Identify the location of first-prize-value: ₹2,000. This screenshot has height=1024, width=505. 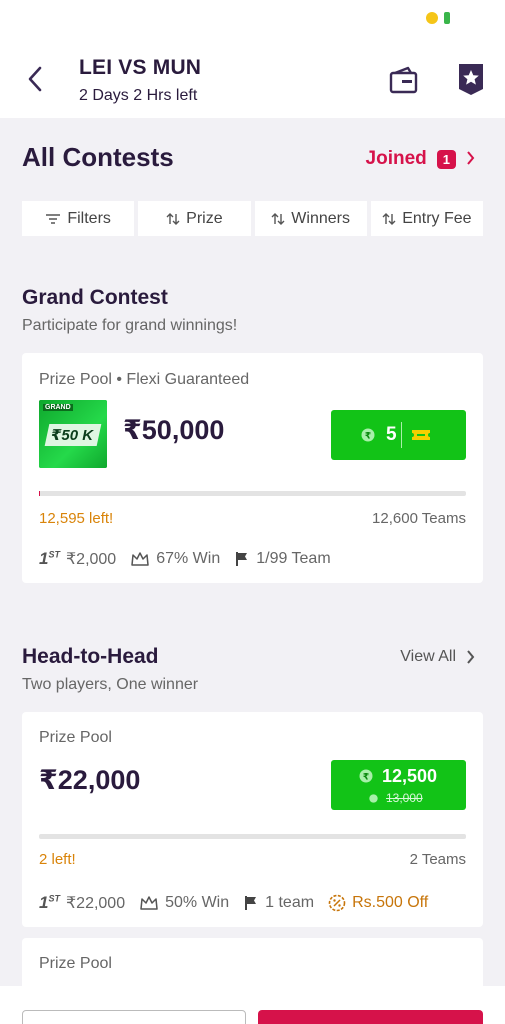
(91, 559).